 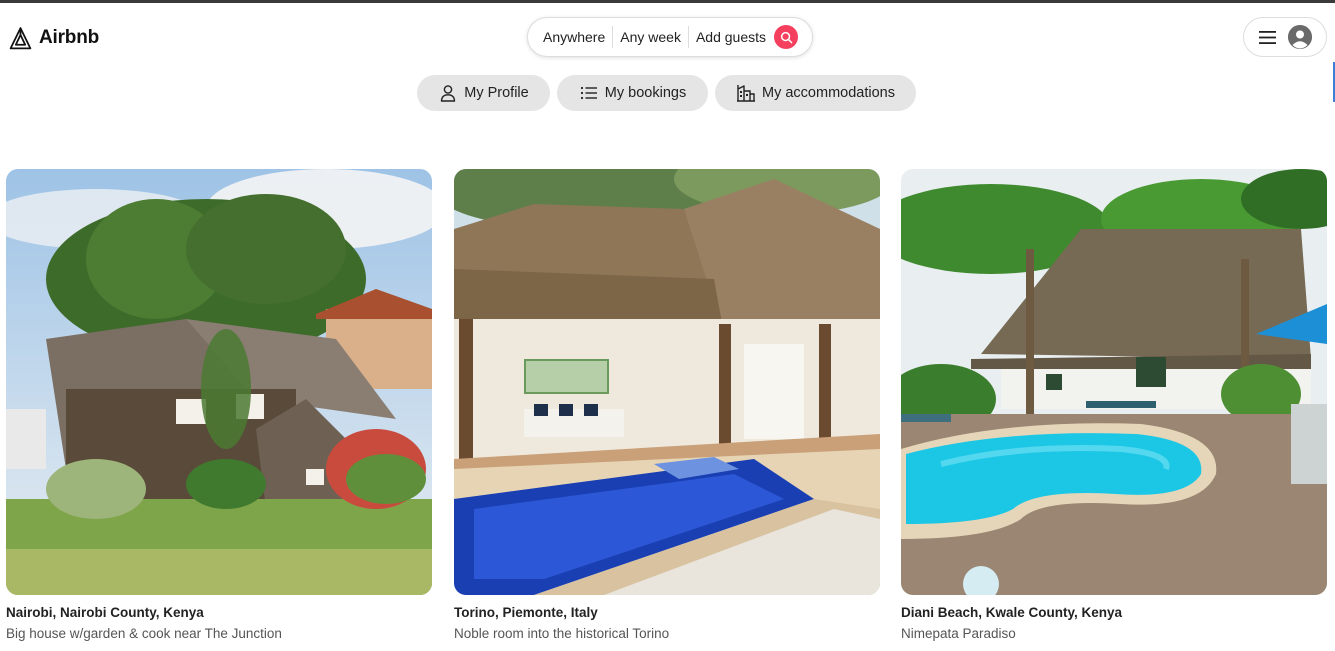 What do you see at coordinates (828, 93) in the screenshot?
I see `tab-my-accommodations-label: My accommodations` at bounding box center [828, 93].